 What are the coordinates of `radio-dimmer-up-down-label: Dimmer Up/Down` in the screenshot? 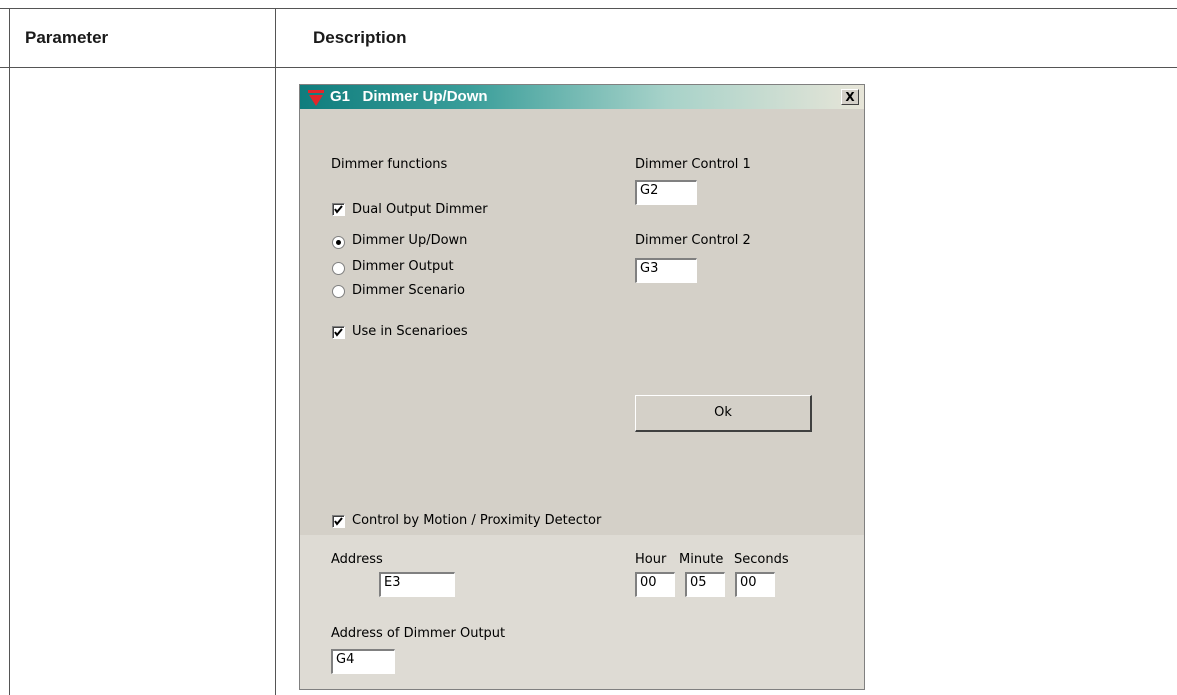 It's located at (409, 240).